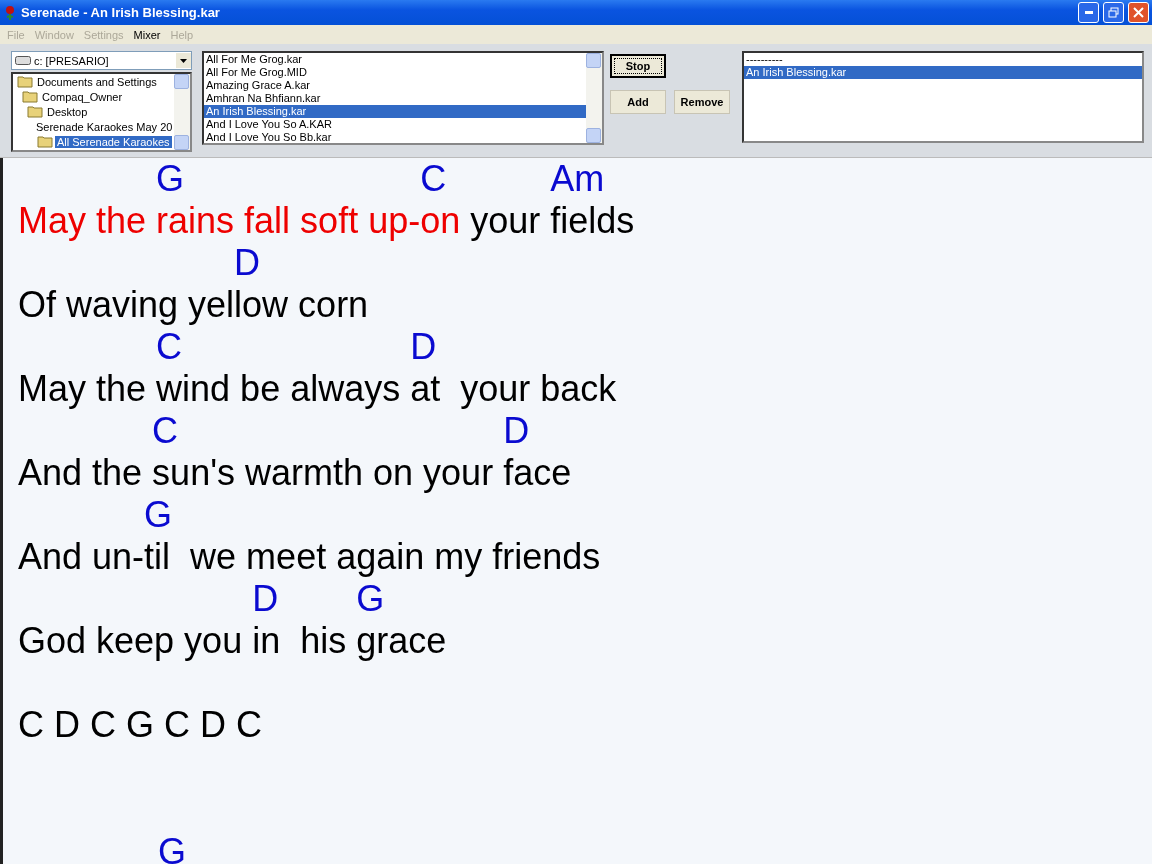  Describe the element at coordinates (702, 102) in the screenshot. I see `toolbar-button: Remove` at that location.